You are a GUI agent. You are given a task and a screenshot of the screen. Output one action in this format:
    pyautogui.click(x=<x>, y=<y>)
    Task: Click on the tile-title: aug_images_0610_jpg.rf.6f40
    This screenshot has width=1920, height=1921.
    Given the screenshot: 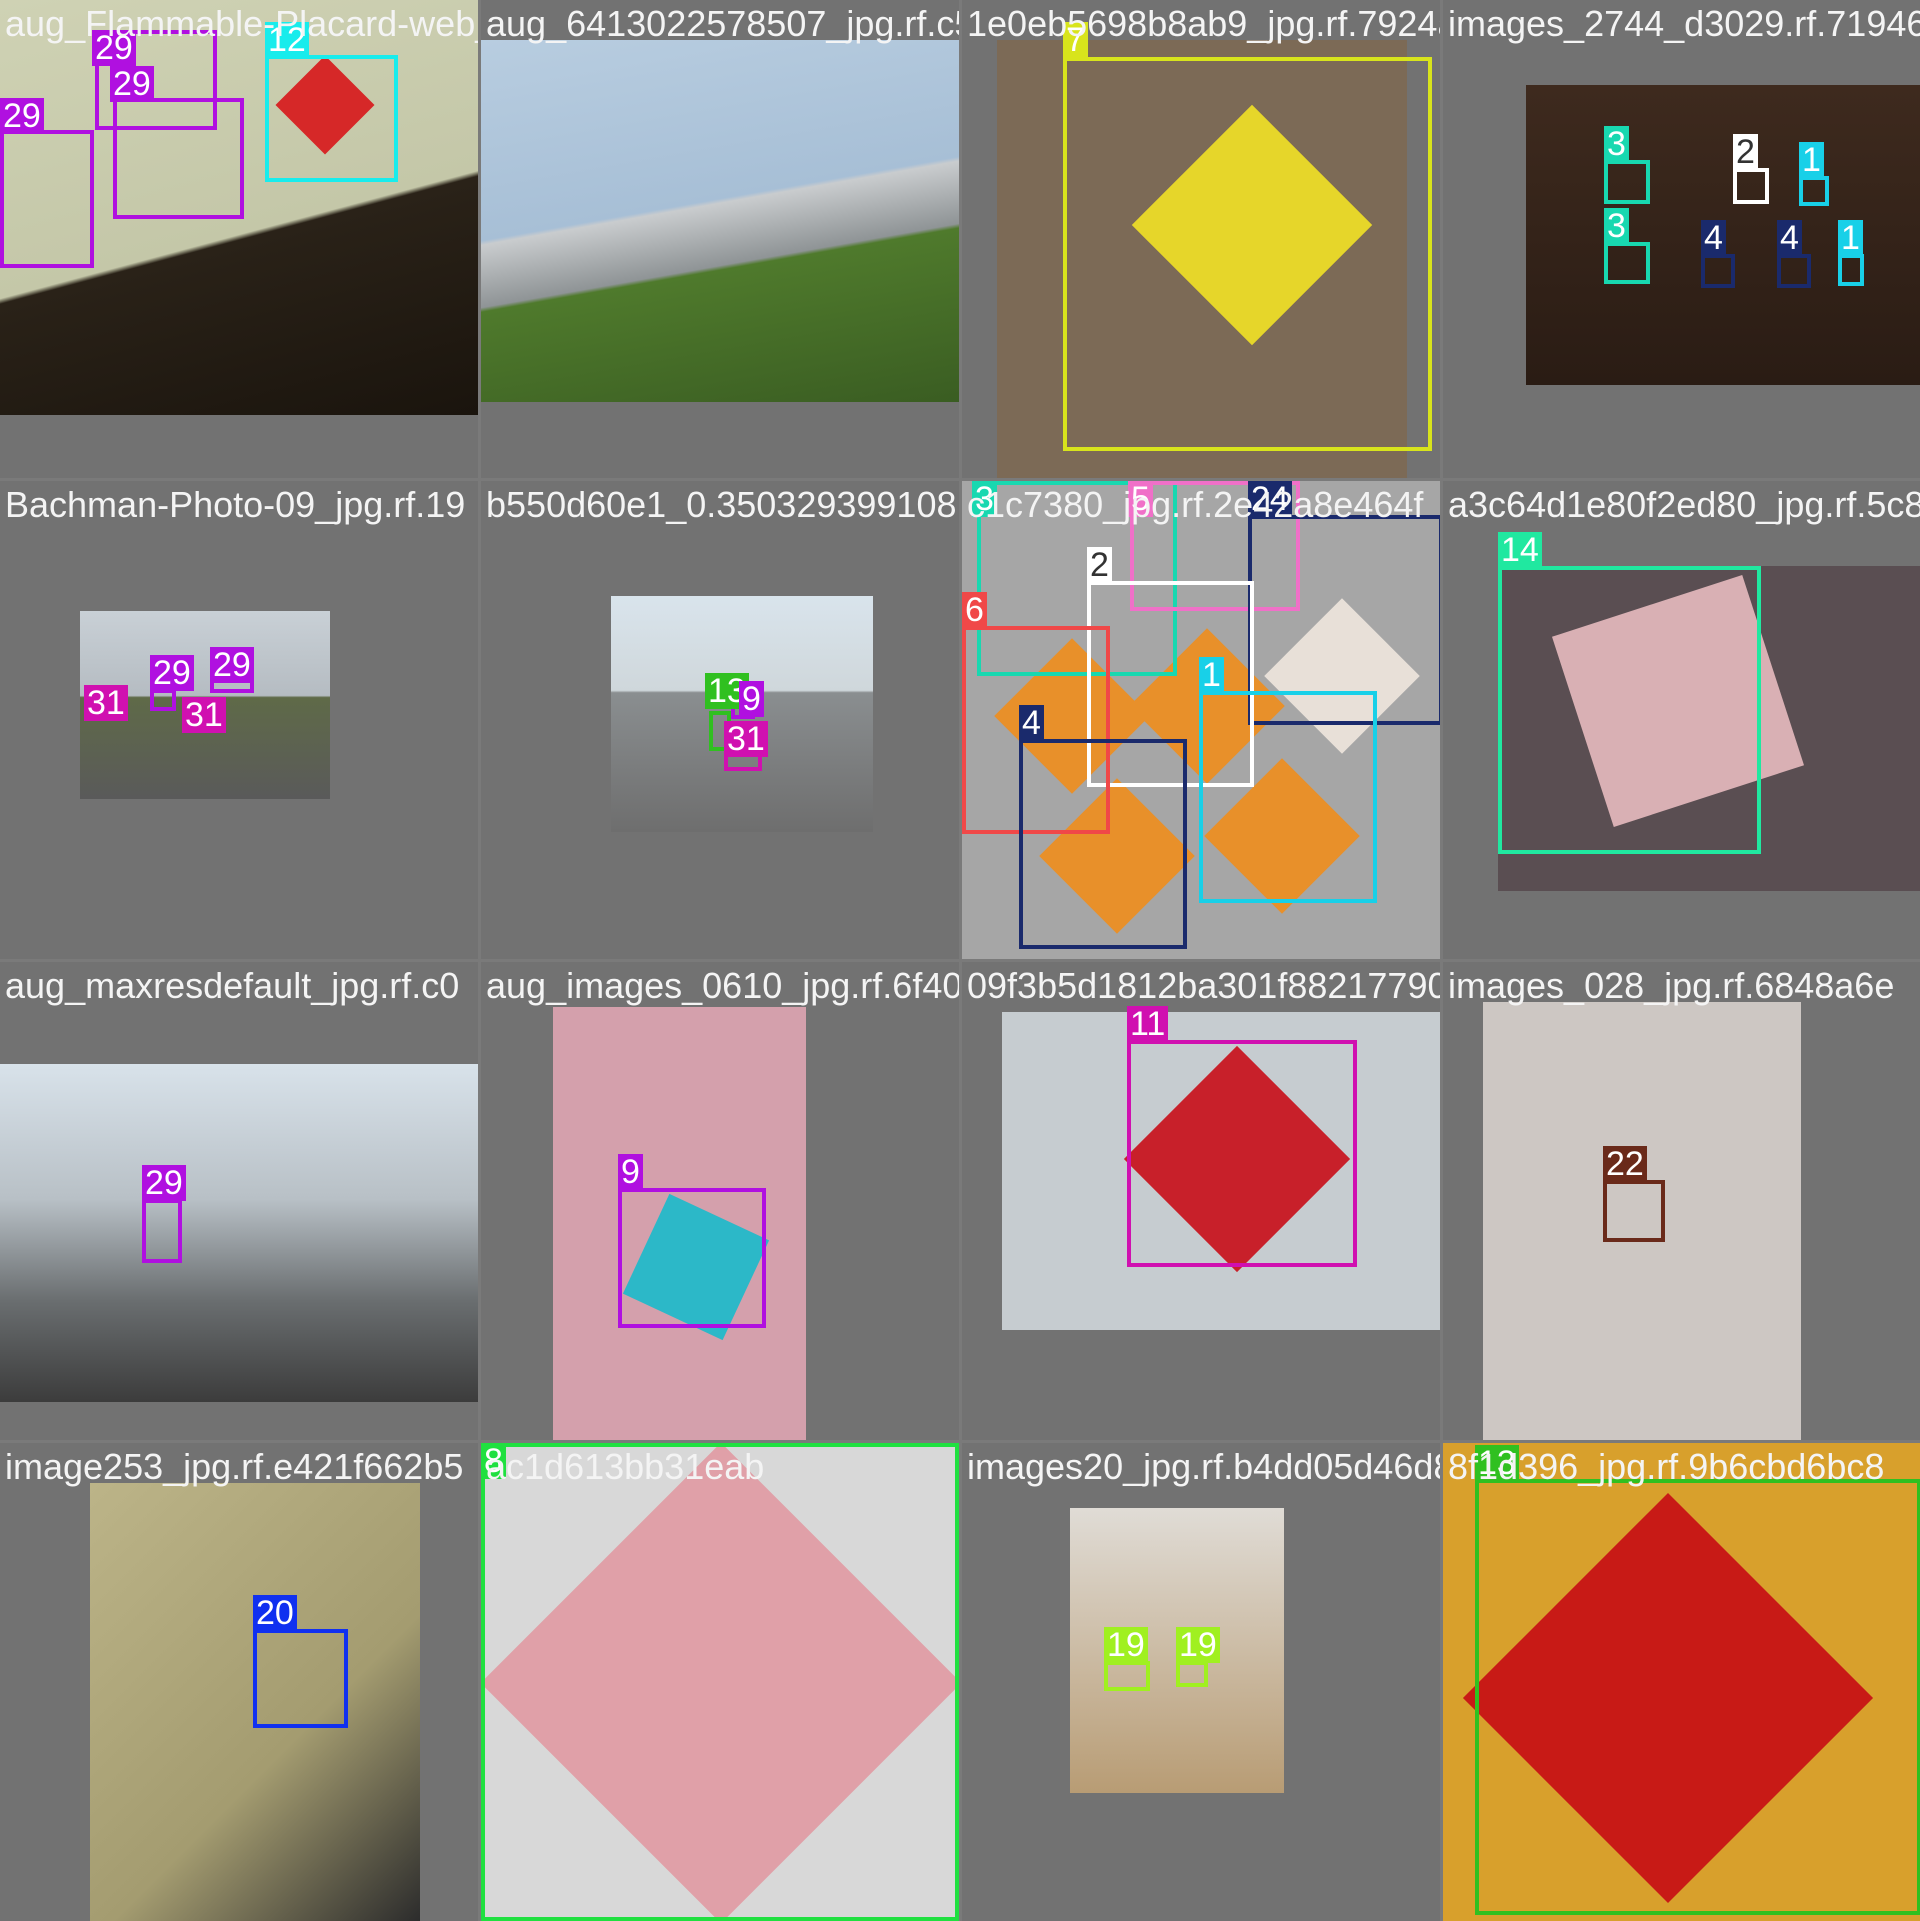 What is the action you would take?
    pyautogui.click(x=722, y=985)
    